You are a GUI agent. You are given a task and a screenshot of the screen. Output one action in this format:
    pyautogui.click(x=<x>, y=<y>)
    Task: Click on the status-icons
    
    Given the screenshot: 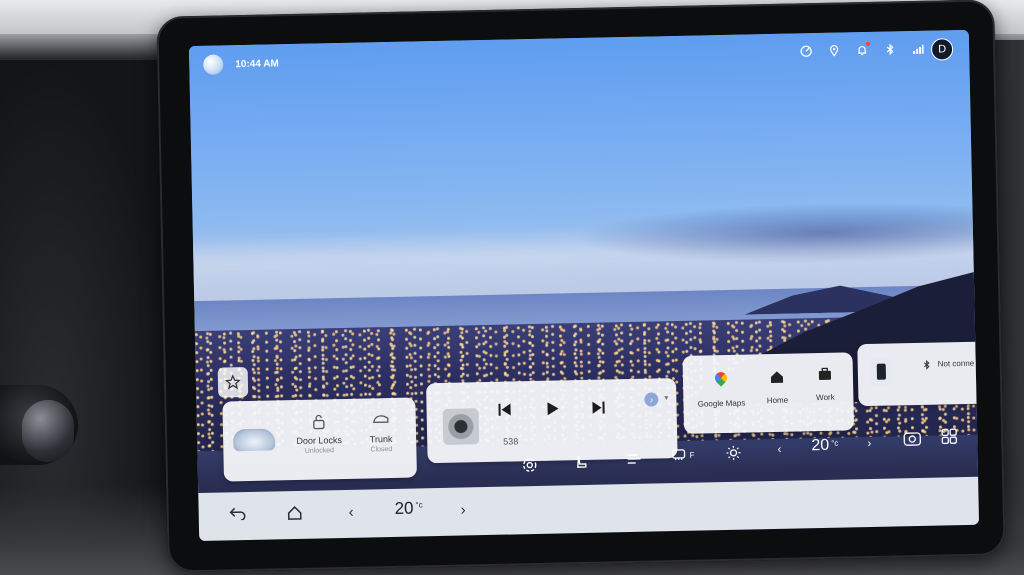 What is the action you would take?
    pyautogui.click(x=862, y=50)
    